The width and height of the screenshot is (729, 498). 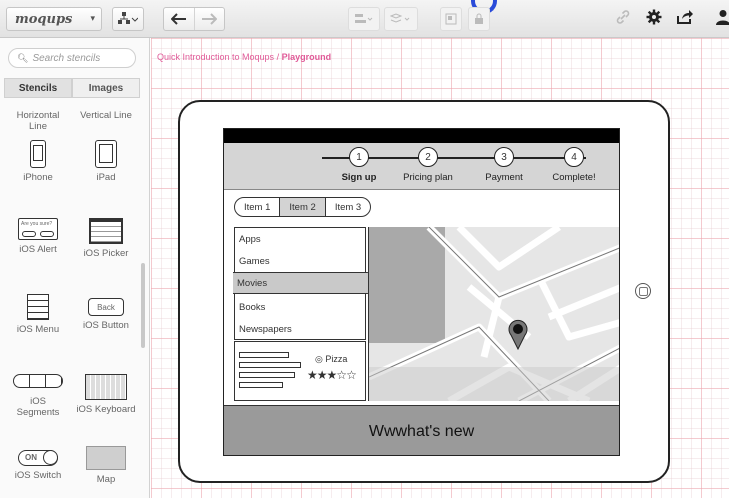 I want to click on sidebar-tabs: Stencils Images, so click(x=72, y=88).